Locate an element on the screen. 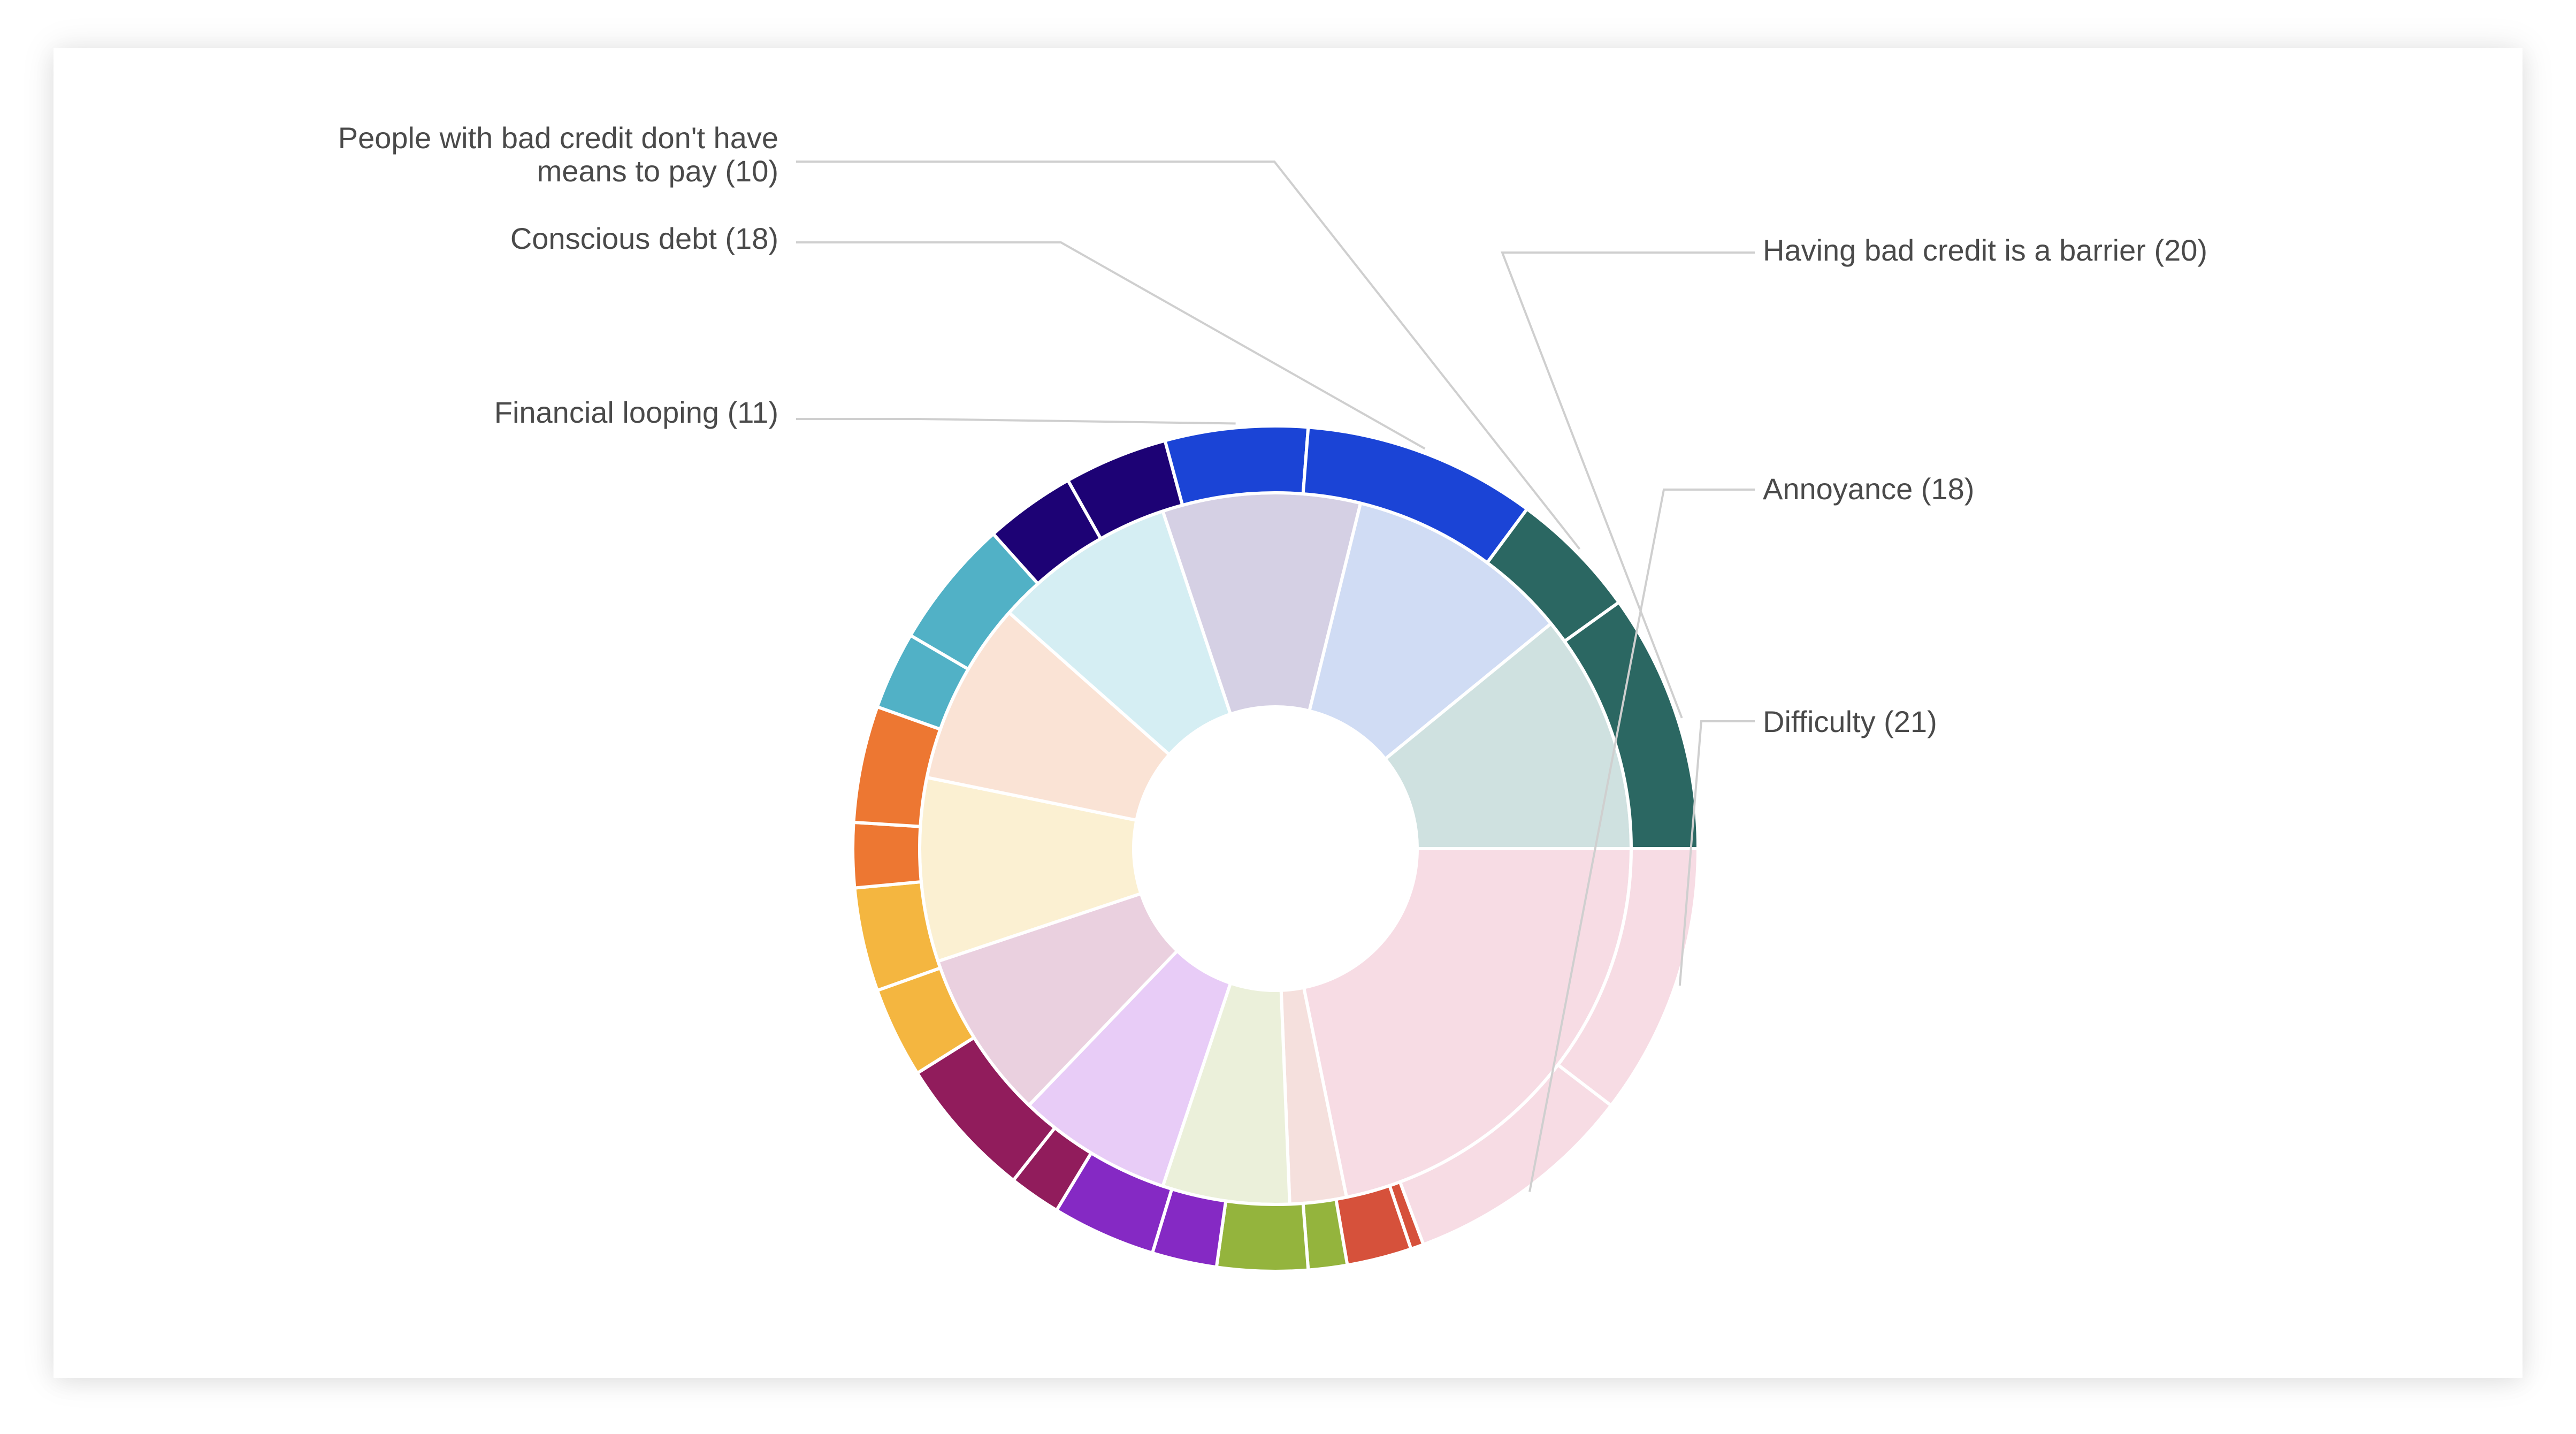 The width and height of the screenshot is (2576, 1434). slice-label-5: Financial looping (11) is located at coordinates (636, 412).